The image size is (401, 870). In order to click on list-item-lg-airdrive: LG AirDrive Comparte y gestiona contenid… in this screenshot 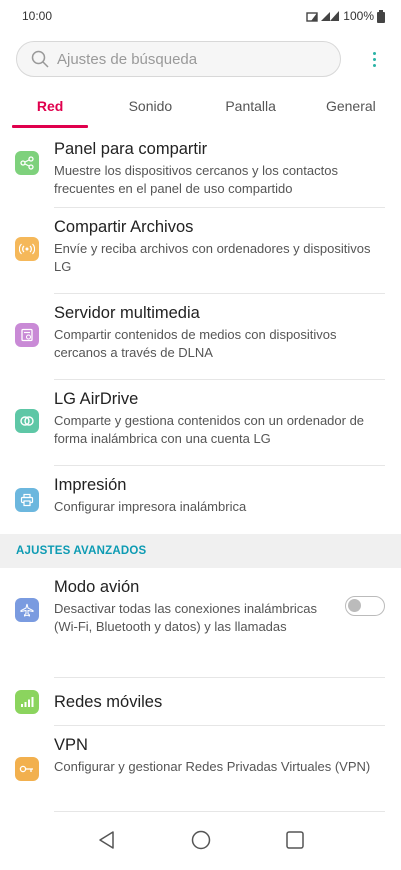, I will do `click(200, 423)`.